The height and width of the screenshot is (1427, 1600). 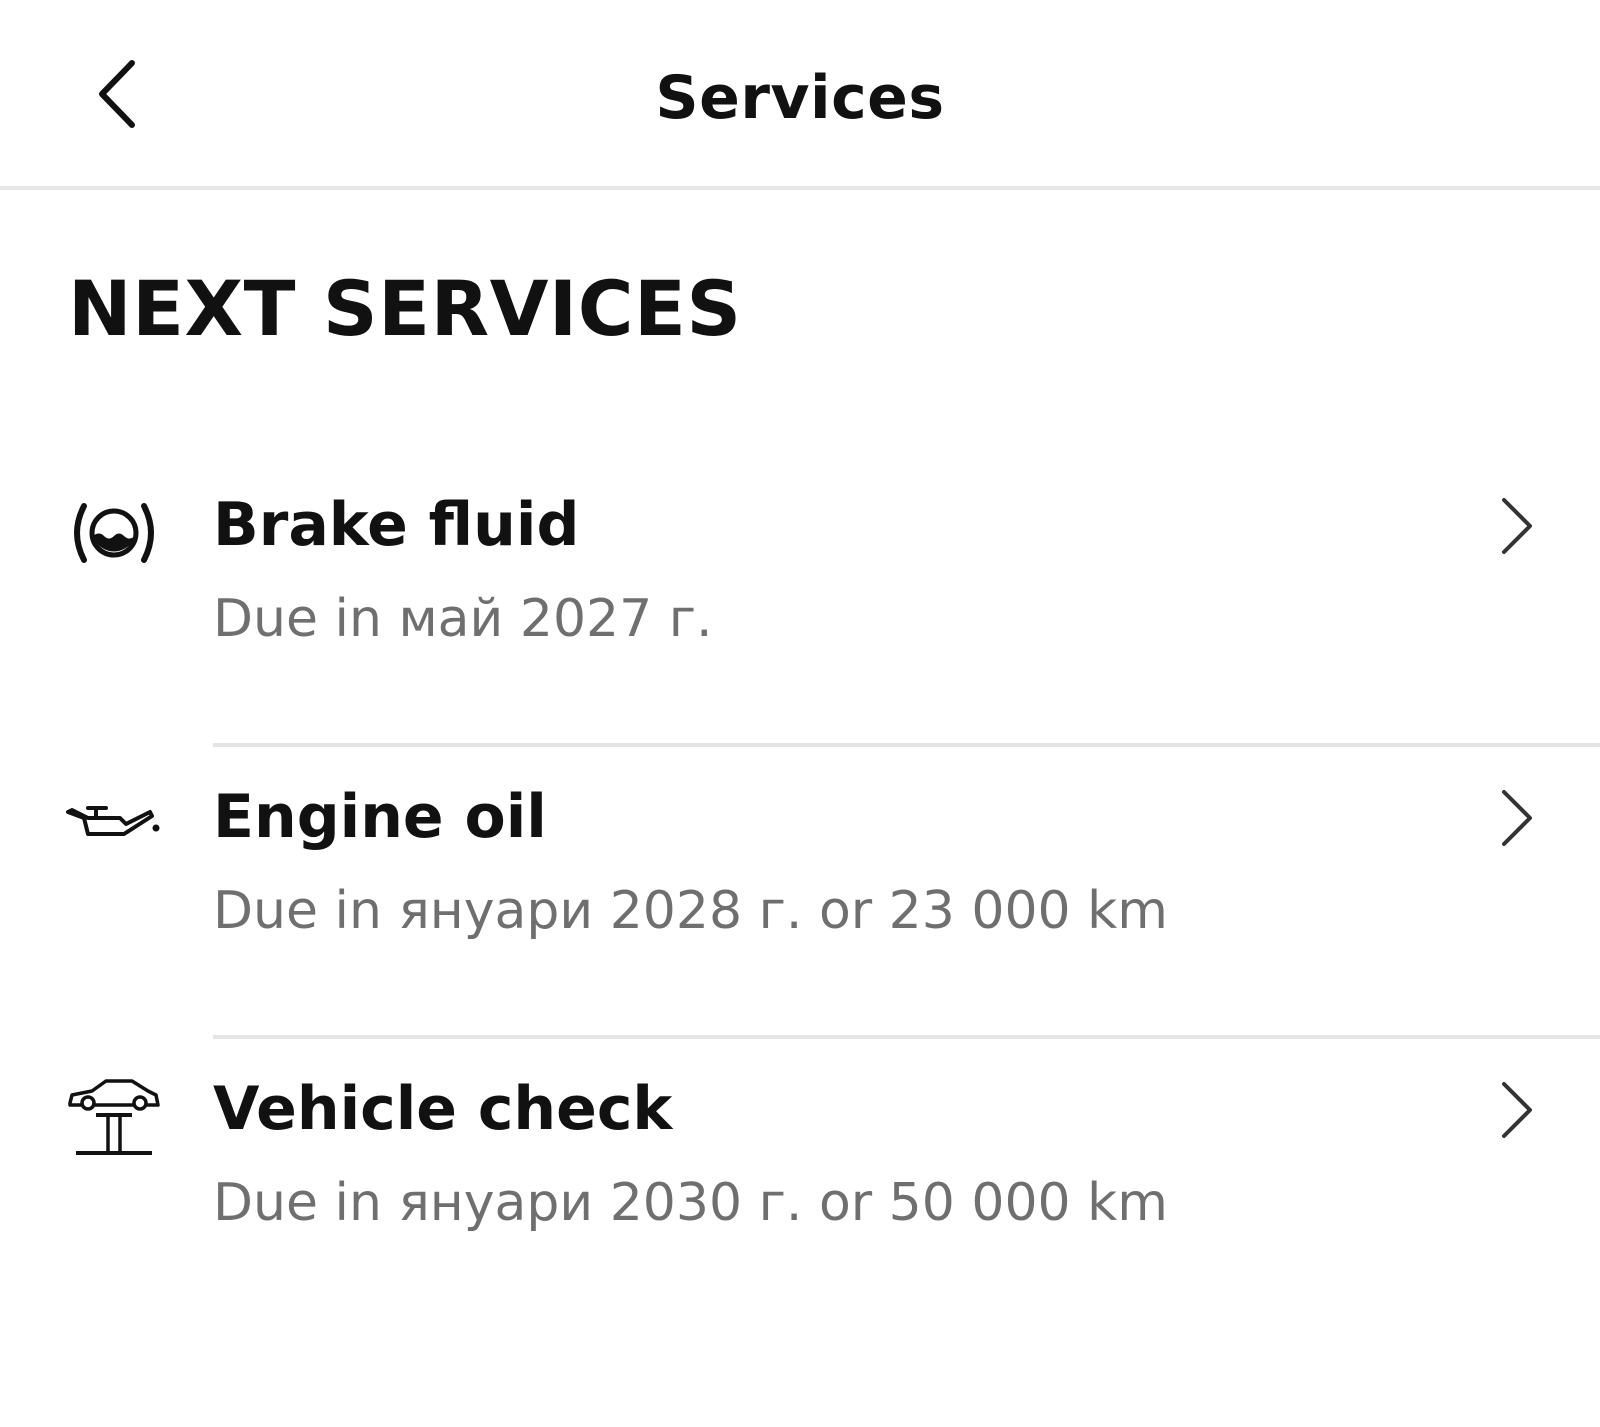 What do you see at coordinates (114, 533) in the screenshot?
I see `brake-fluid-icon` at bounding box center [114, 533].